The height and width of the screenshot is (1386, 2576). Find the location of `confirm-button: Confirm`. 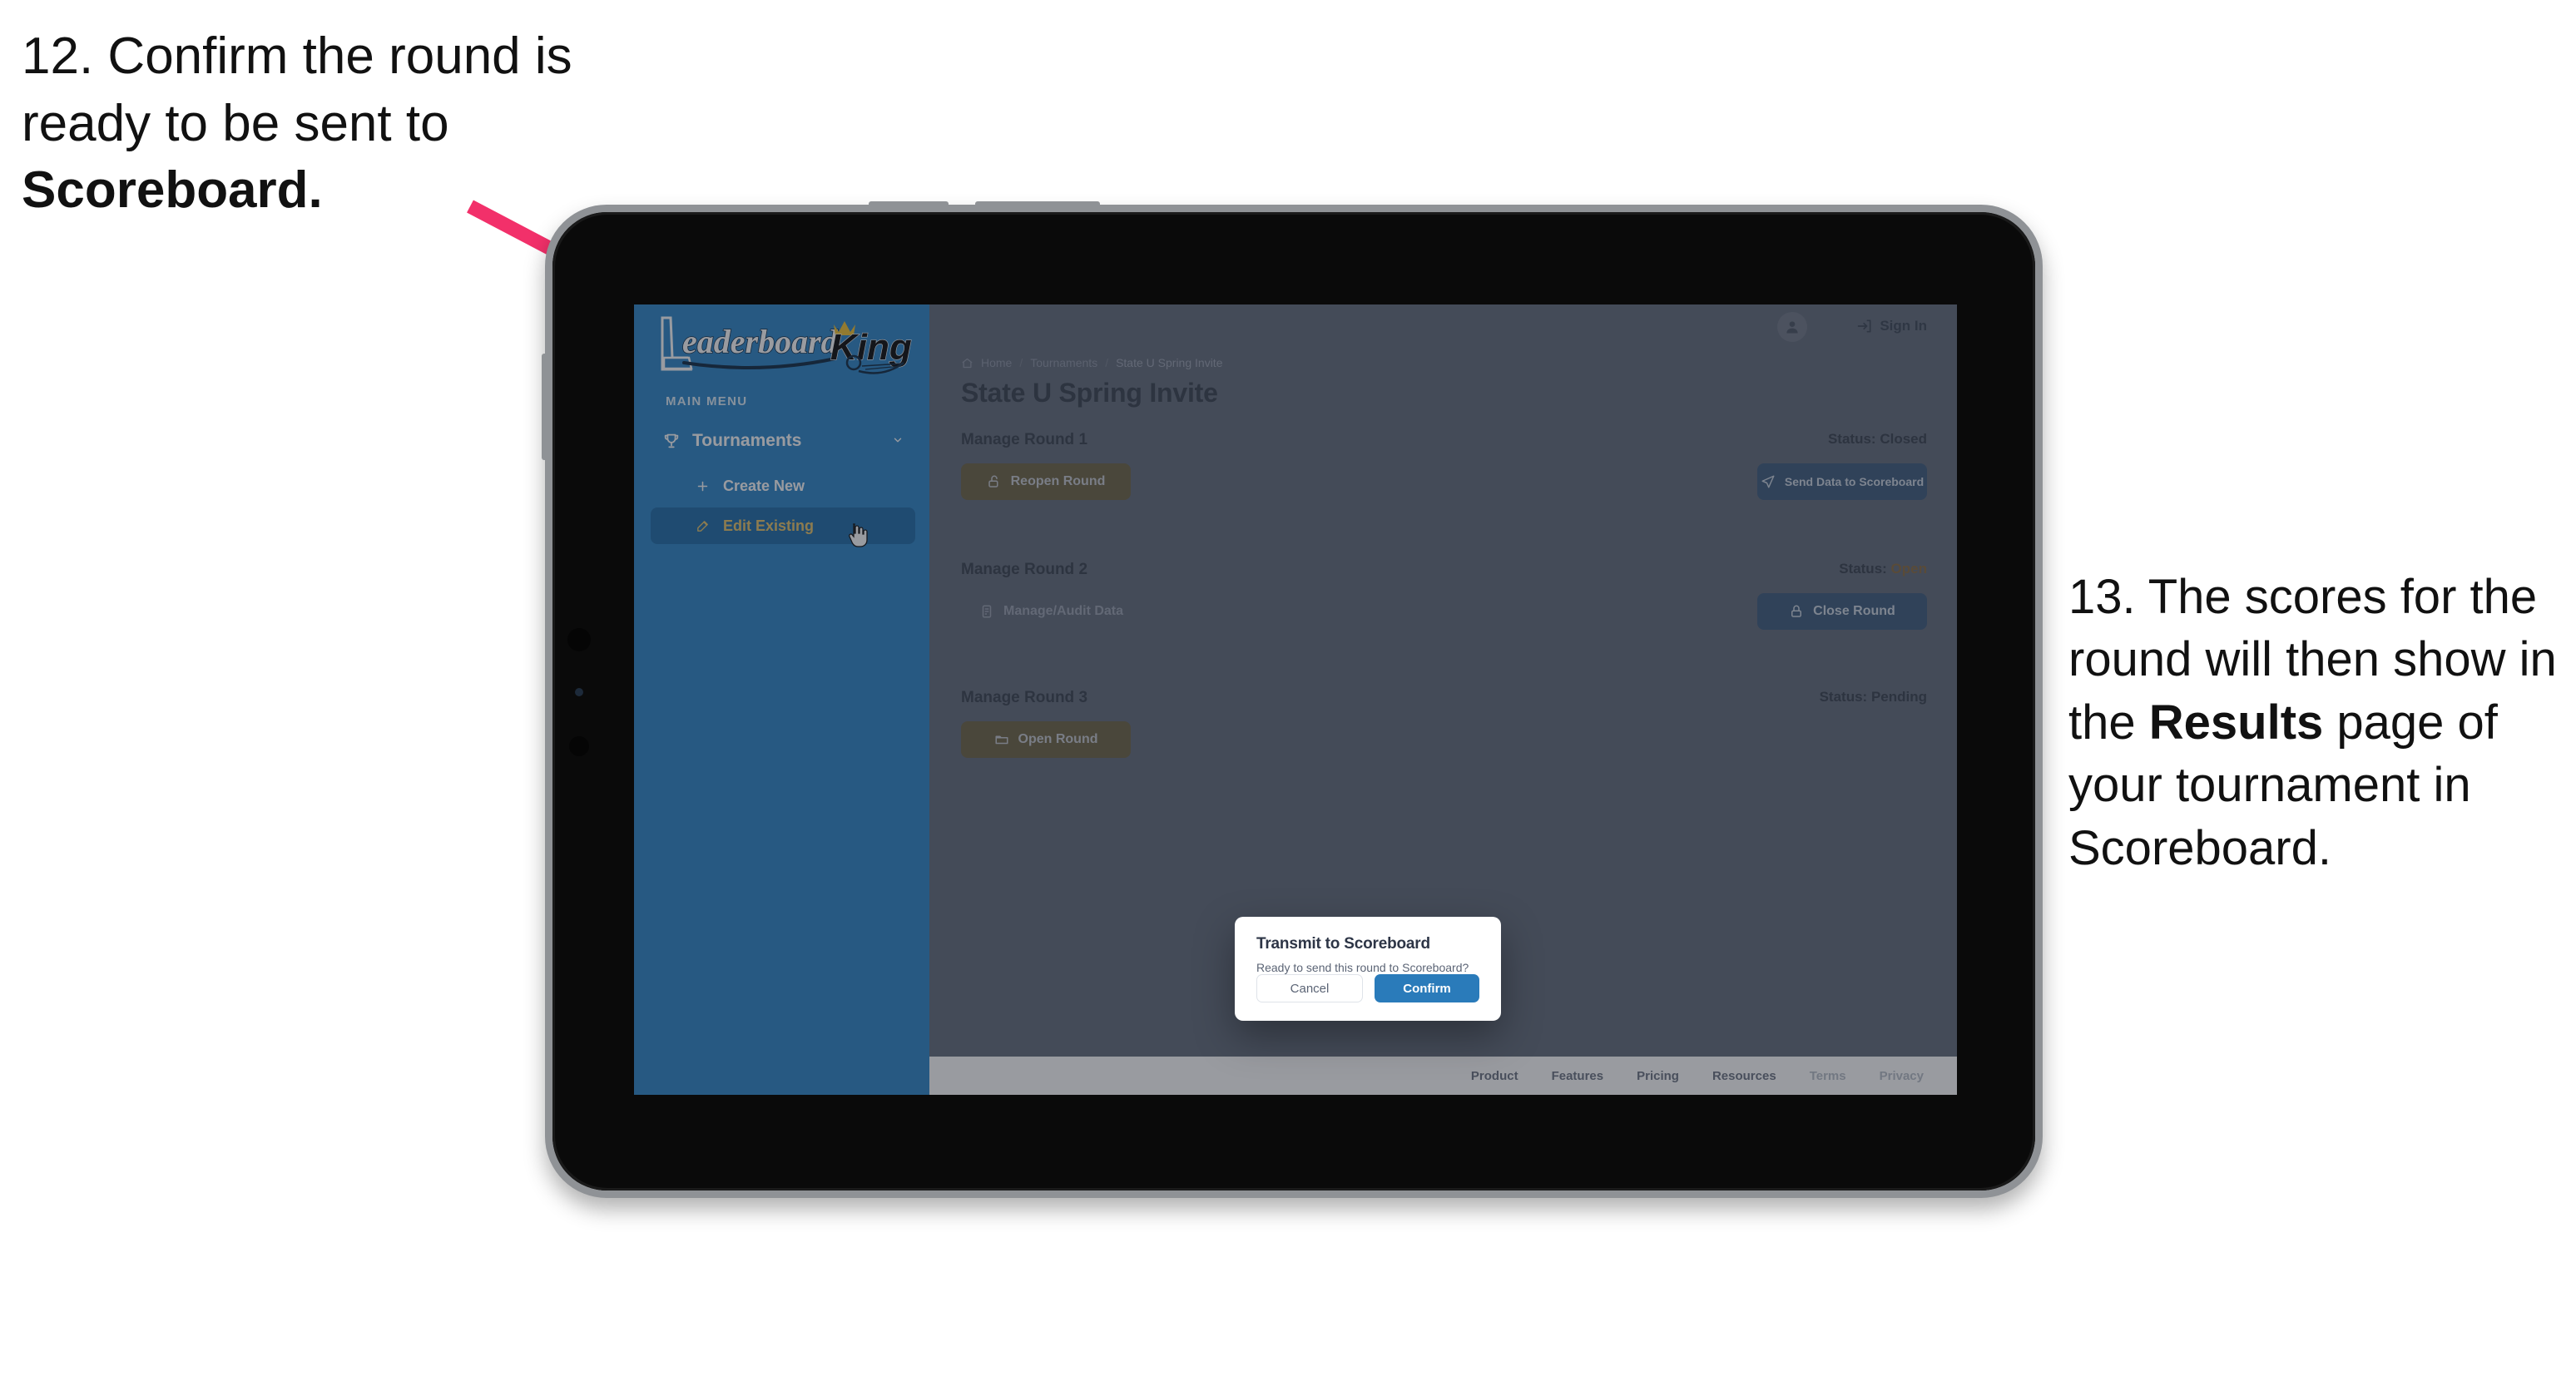

confirm-button: Confirm is located at coordinates (1427, 988).